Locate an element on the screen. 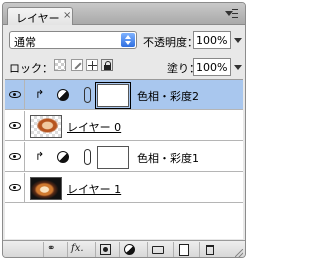  mask-icon is located at coordinates (105, 249).